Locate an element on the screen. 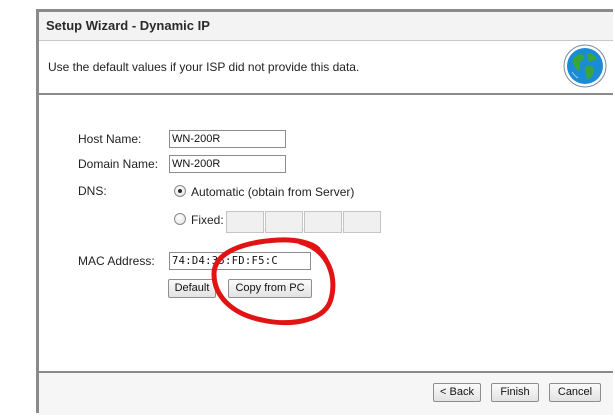 The width and height of the screenshot is (615, 417). host-name-input: WN-200R is located at coordinates (227, 139).